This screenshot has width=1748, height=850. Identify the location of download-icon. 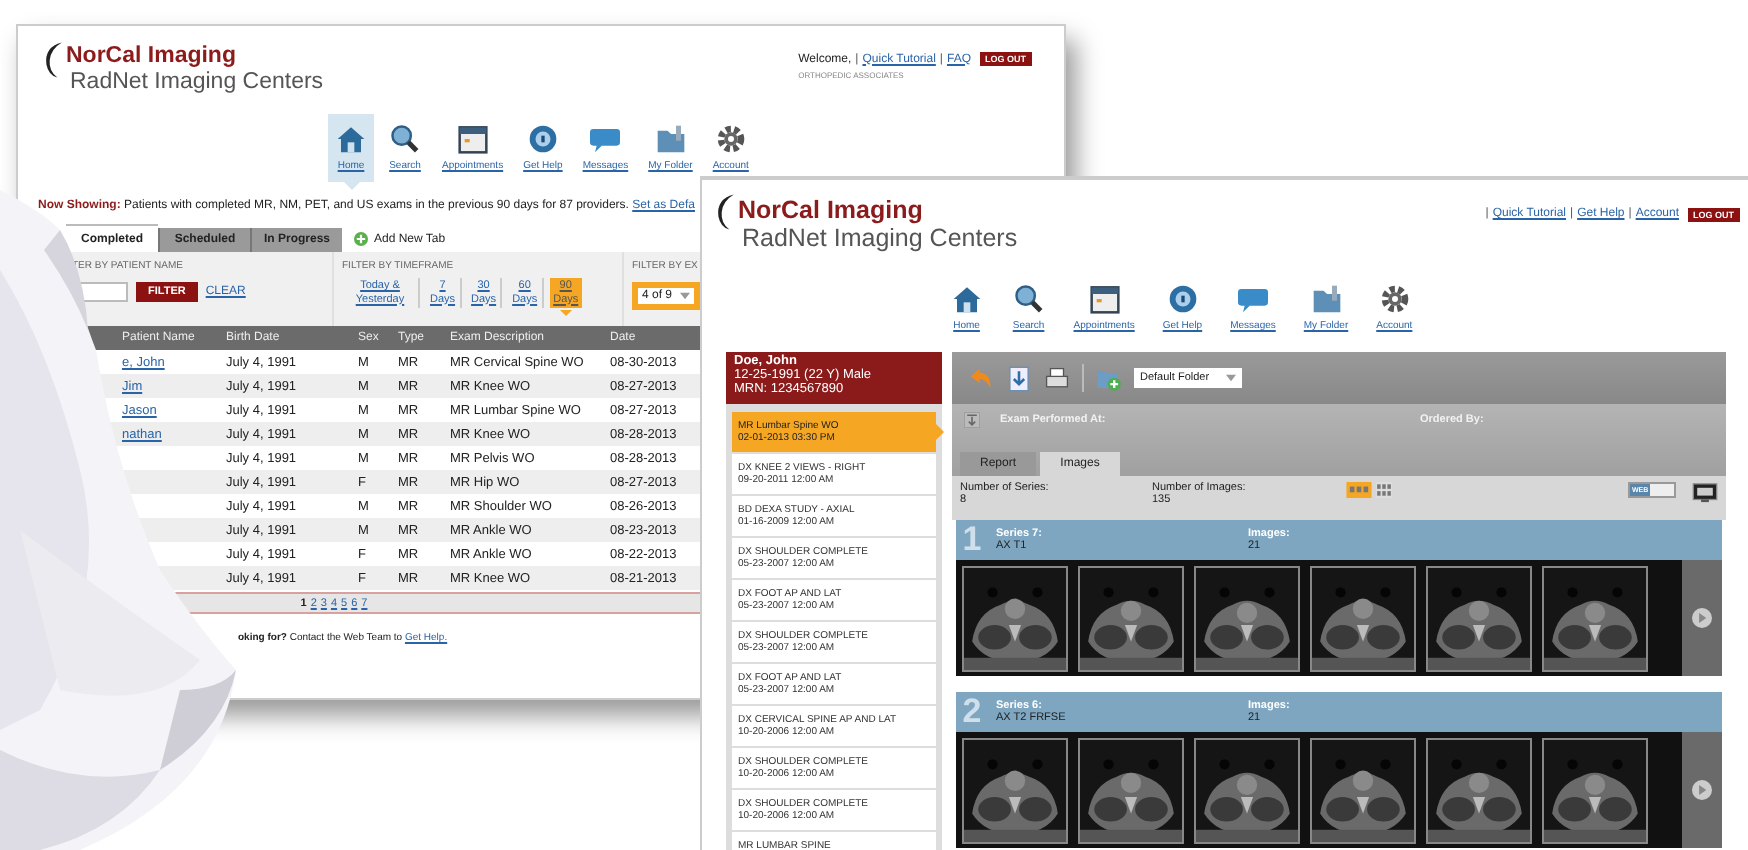
(1019, 378).